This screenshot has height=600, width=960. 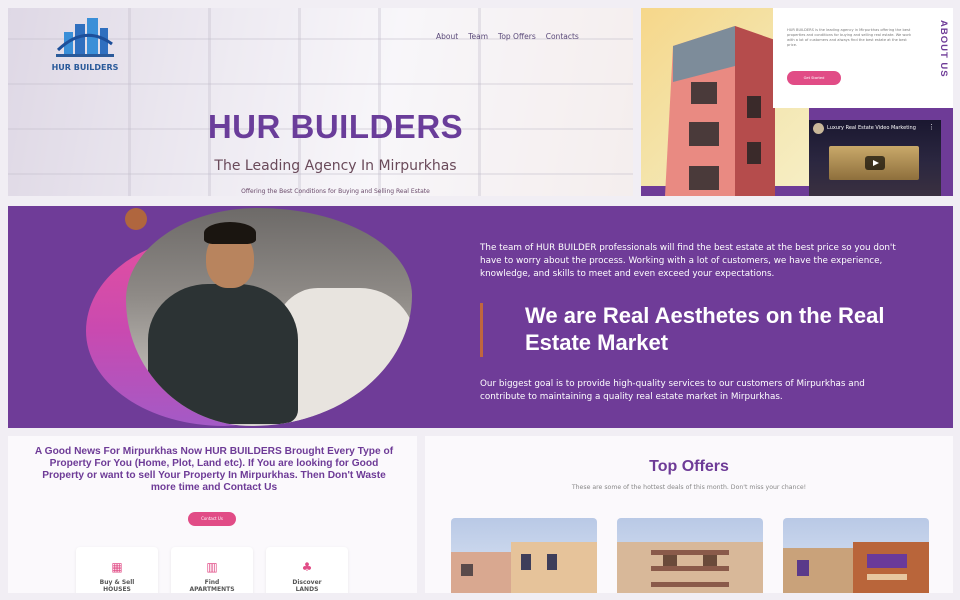 I want to click on service-card-apartments: ▥ Find APARTMENTS, so click(x=212, y=570).